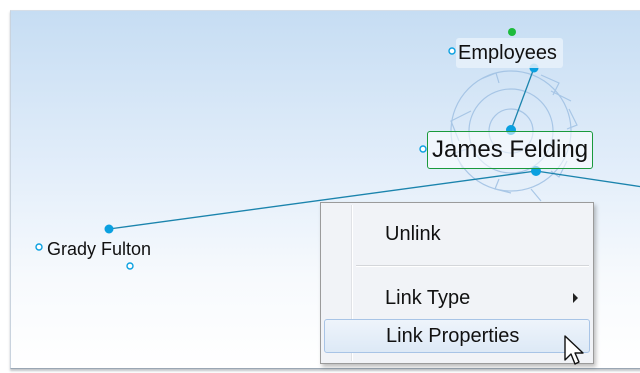 This screenshot has width=640, height=373. What do you see at coordinates (423, 149) in the screenshot?
I see `james-anchor-handle` at bounding box center [423, 149].